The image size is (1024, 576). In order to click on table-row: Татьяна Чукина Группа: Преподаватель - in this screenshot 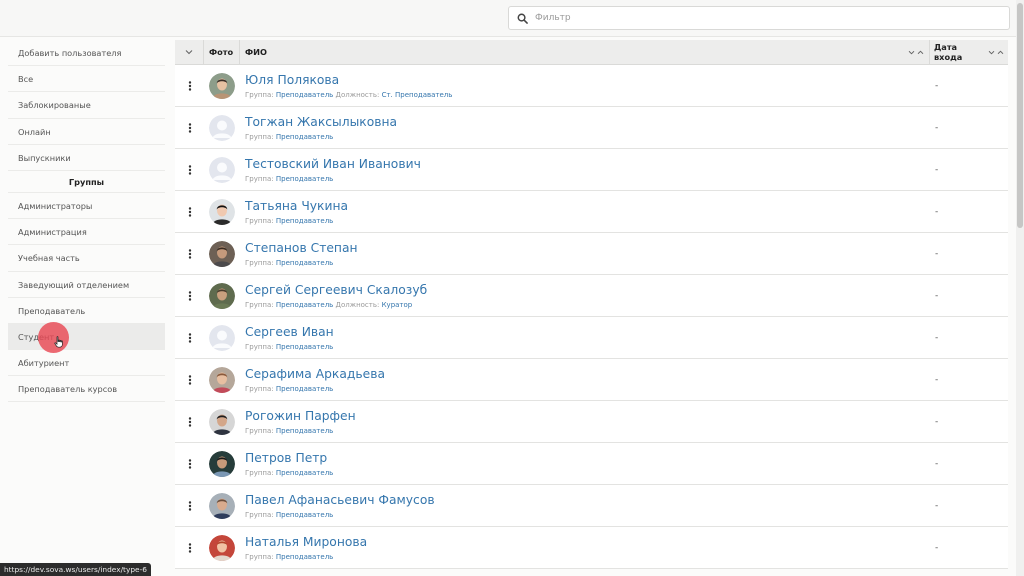, I will do `click(591, 212)`.